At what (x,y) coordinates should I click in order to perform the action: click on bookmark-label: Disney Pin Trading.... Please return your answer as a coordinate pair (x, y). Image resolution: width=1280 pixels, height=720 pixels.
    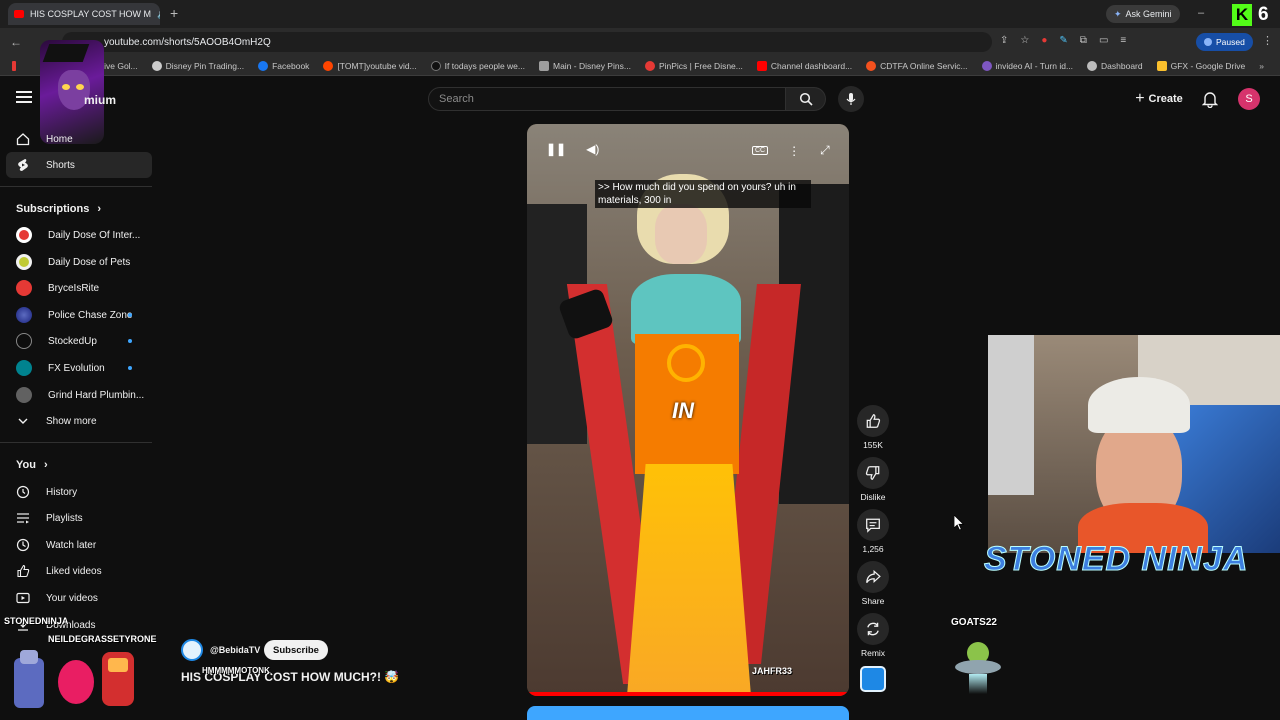
    Looking at the image, I should click on (205, 65).